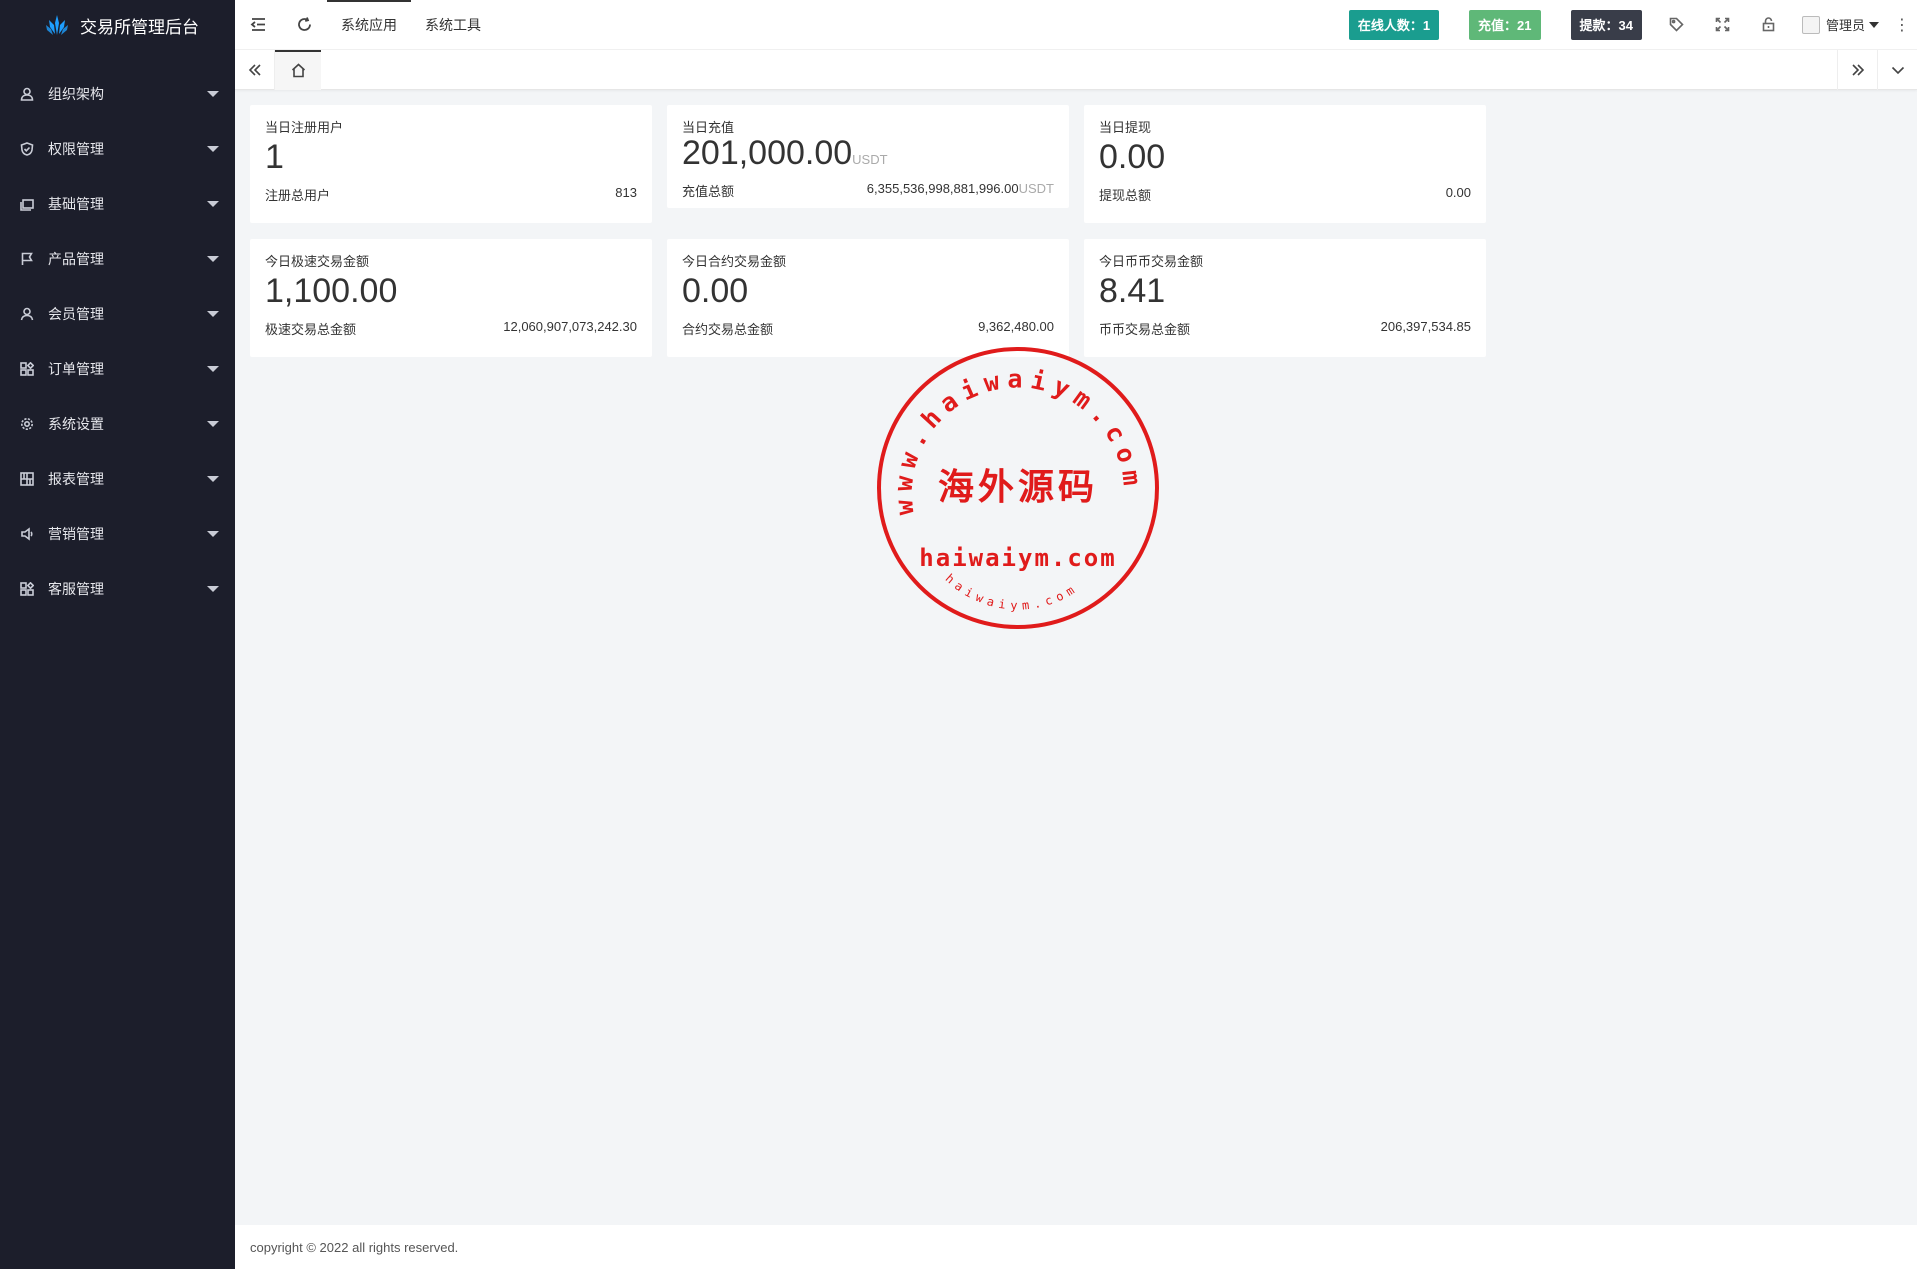  Describe the element at coordinates (304, 25) in the screenshot. I see `refresh-icon` at that location.